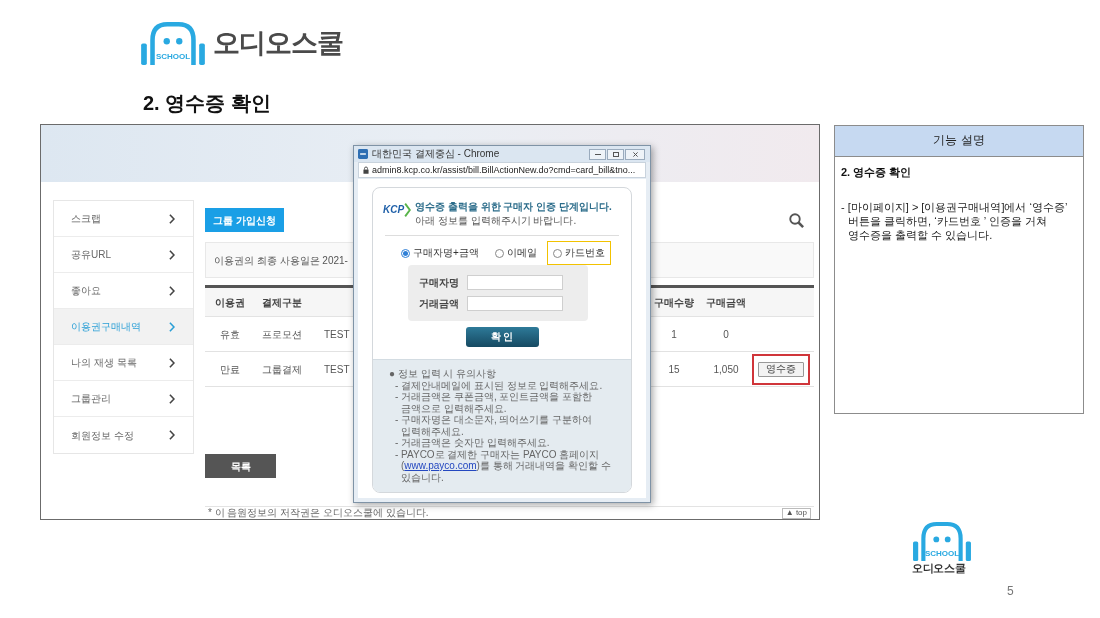 This screenshot has height=618, width=1100. I want to click on maximize-icon, so click(615, 154).